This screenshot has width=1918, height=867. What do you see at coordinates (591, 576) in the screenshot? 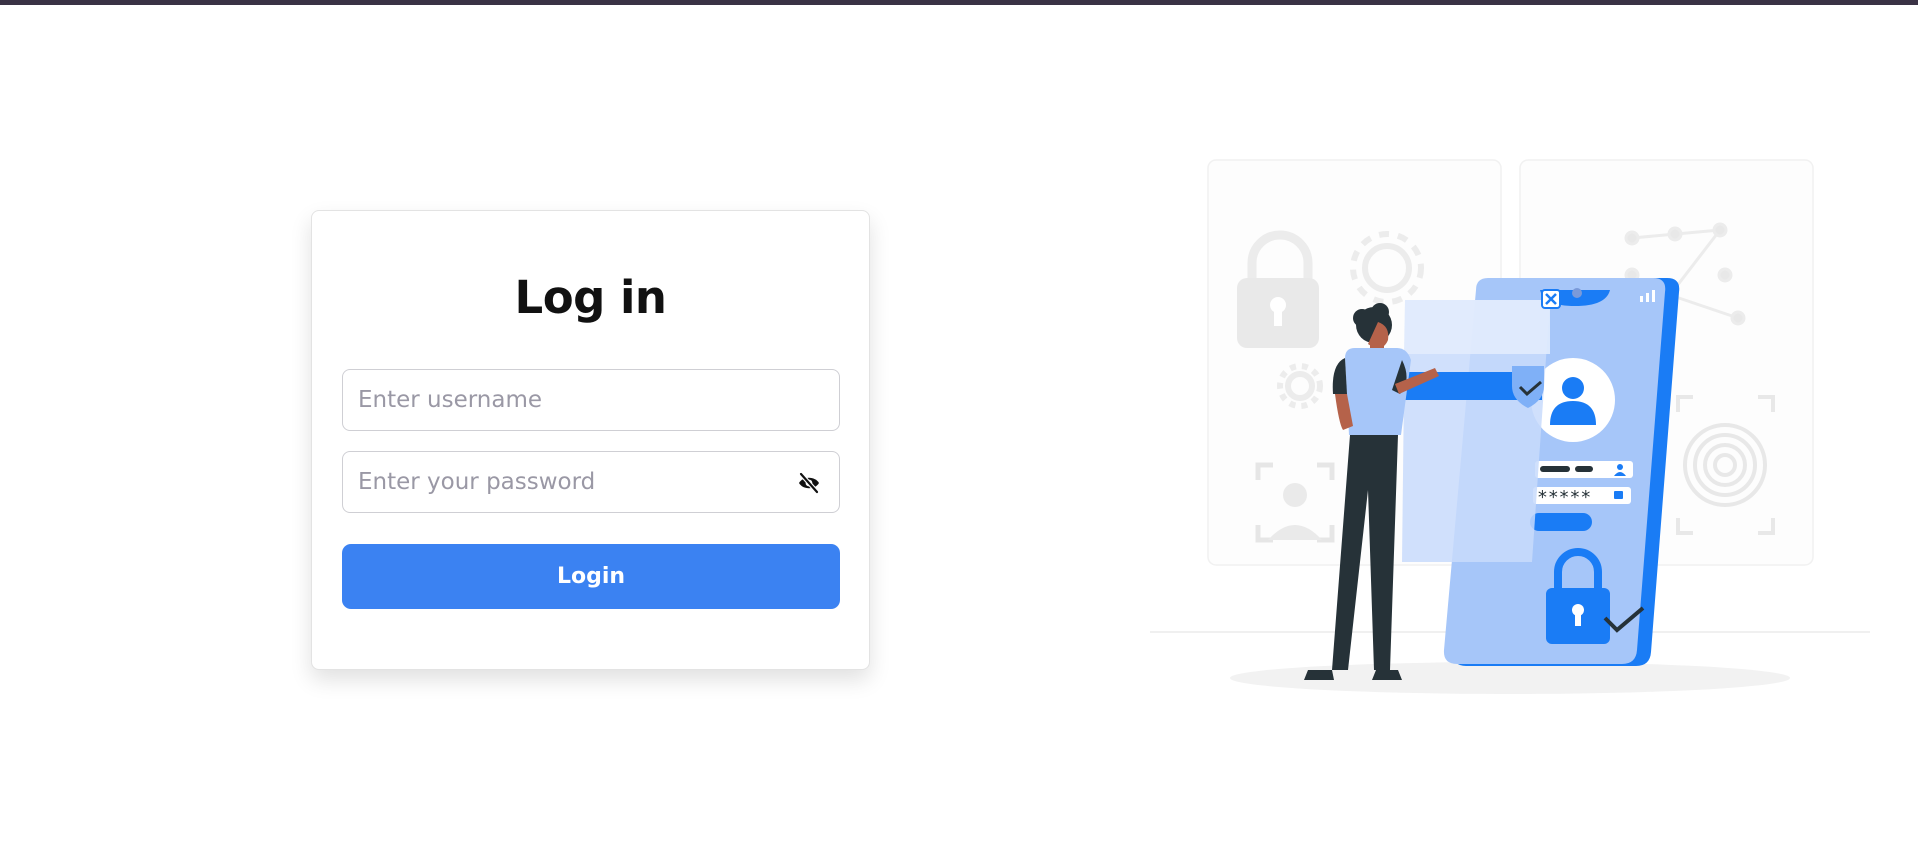
I see `login-button: Login` at bounding box center [591, 576].